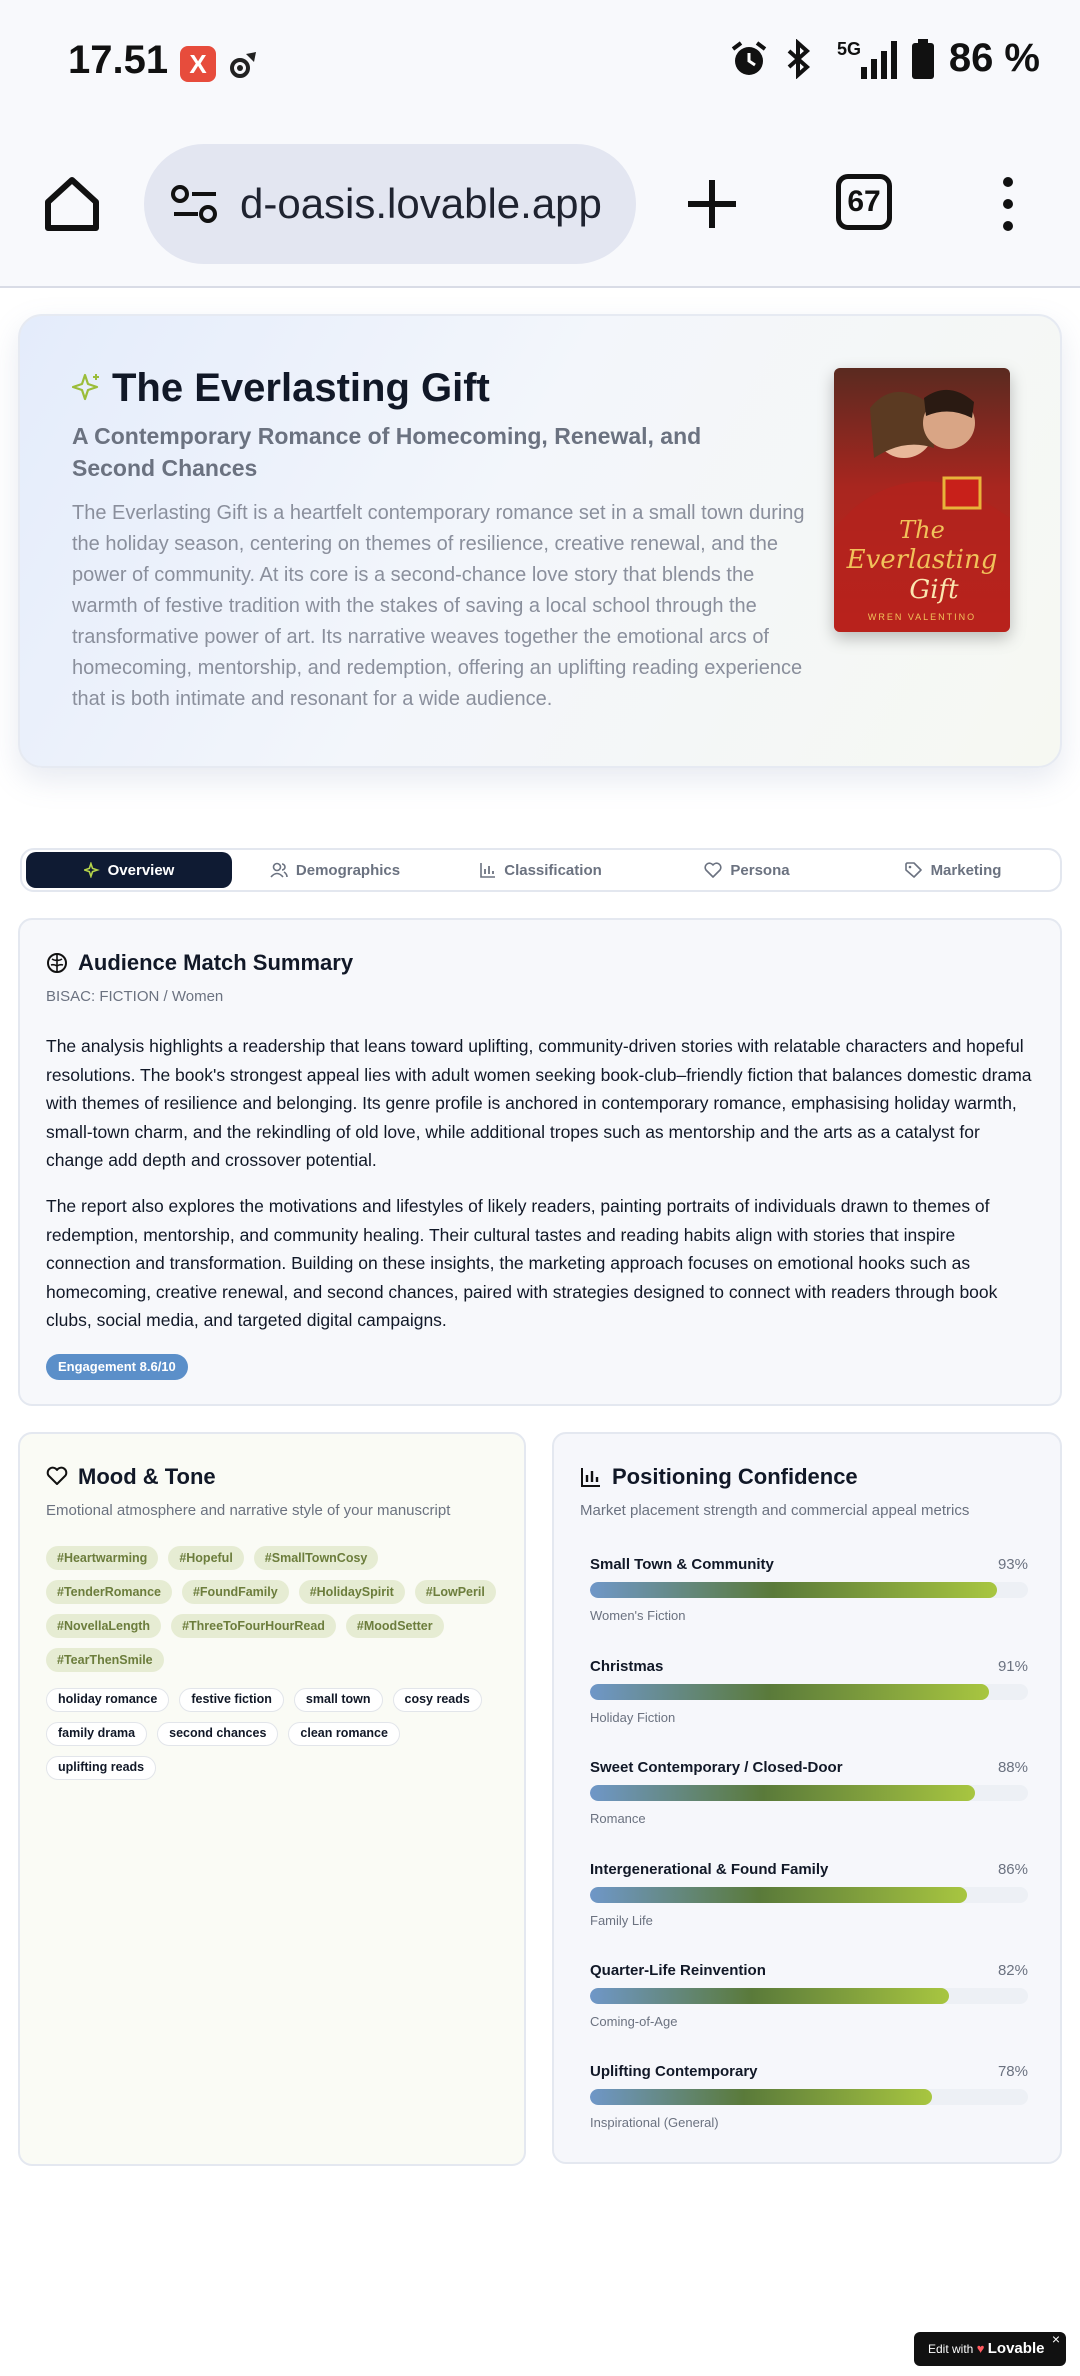 The height and width of the screenshot is (2376, 1080). What do you see at coordinates (430, 204) in the screenshot?
I see `url-text: d-oasis.lovable.app` at bounding box center [430, 204].